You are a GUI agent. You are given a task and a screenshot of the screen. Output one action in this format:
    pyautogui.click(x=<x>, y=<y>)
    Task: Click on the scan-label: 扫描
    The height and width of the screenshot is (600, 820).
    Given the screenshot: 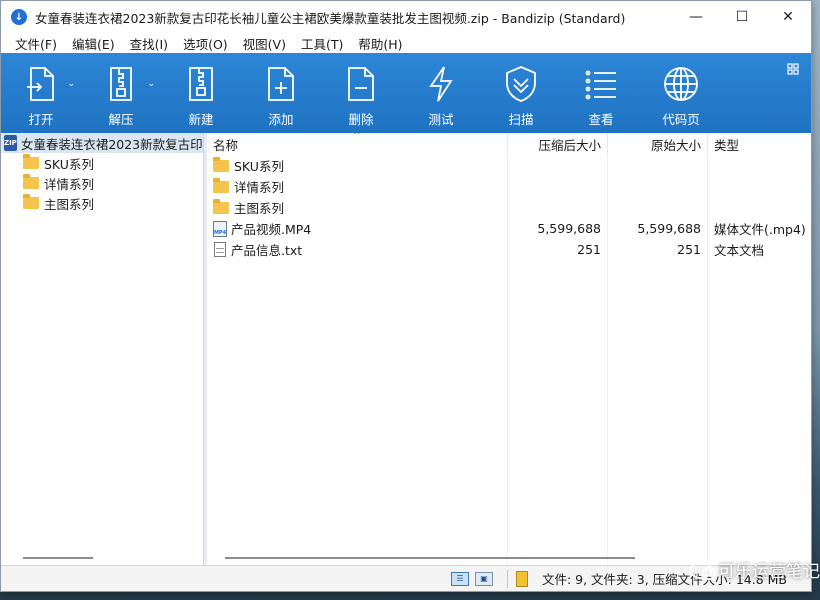 What is the action you would take?
    pyautogui.click(x=521, y=119)
    